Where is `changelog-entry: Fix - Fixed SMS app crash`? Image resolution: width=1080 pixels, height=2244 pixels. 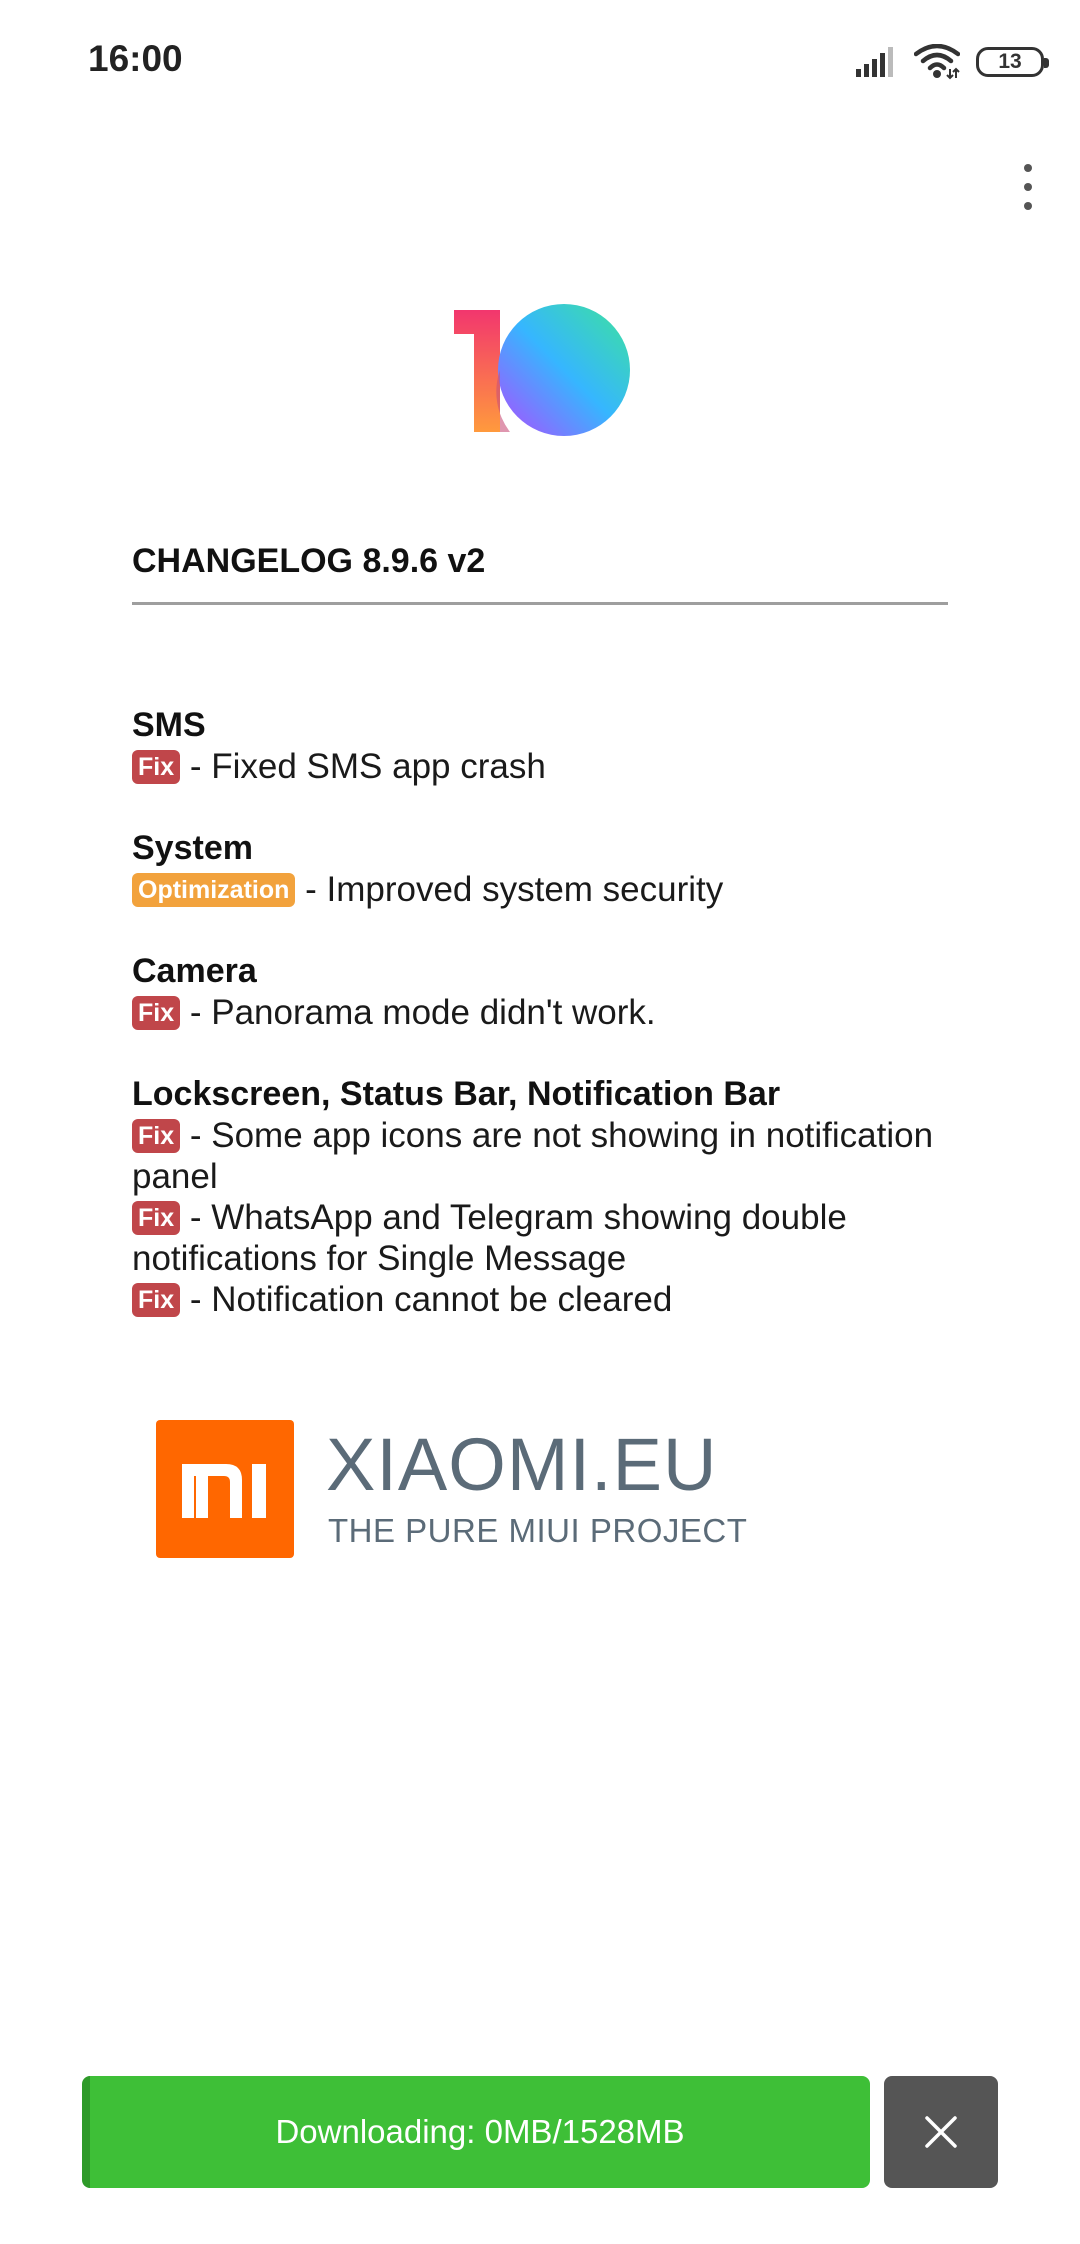
changelog-entry: Fix - Fixed SMS app crash is located at coordinates (542, 766).